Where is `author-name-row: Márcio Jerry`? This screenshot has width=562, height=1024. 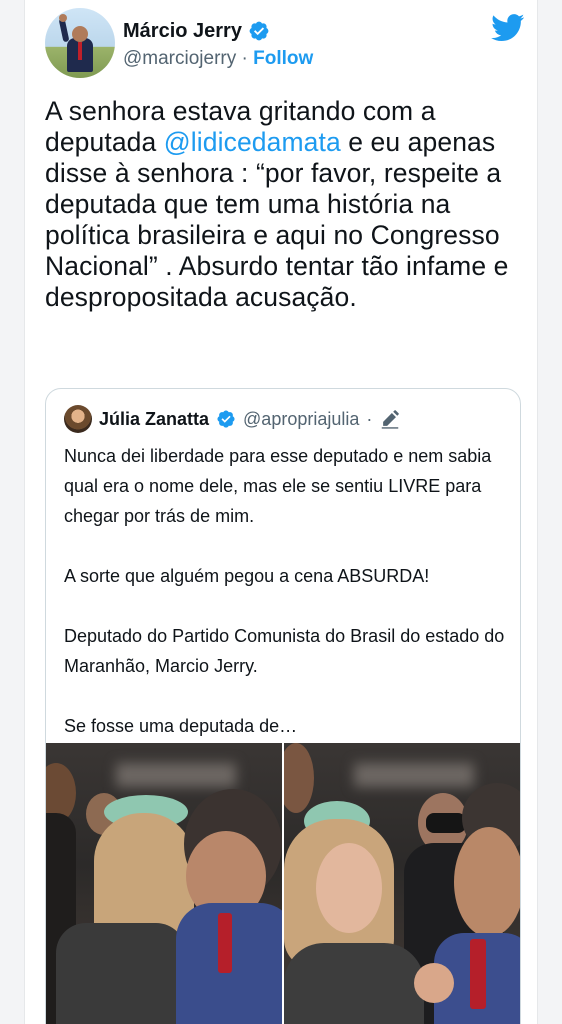
author-name-row: Márcio Jerry is located at coordinates (196, 31).